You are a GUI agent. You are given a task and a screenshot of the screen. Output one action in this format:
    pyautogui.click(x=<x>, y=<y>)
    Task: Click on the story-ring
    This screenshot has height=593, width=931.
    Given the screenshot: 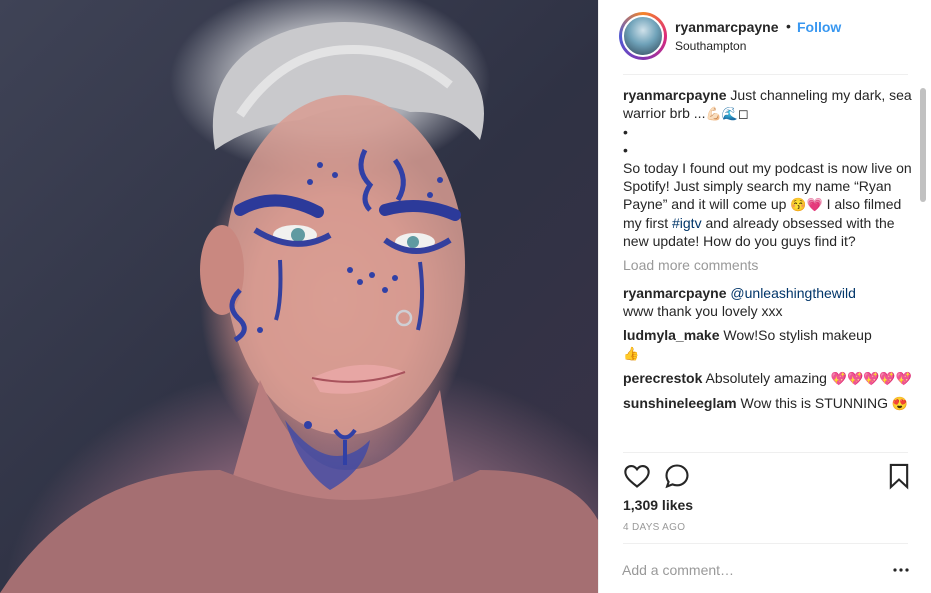 What is the action you would take?
    pyautogui.click(x=643, y=36)
    